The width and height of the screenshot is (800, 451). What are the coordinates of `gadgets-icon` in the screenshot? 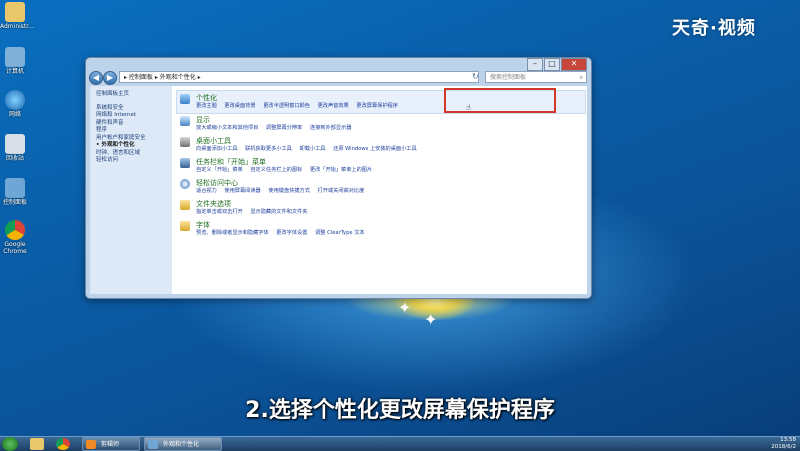 It's located at (185, 142).